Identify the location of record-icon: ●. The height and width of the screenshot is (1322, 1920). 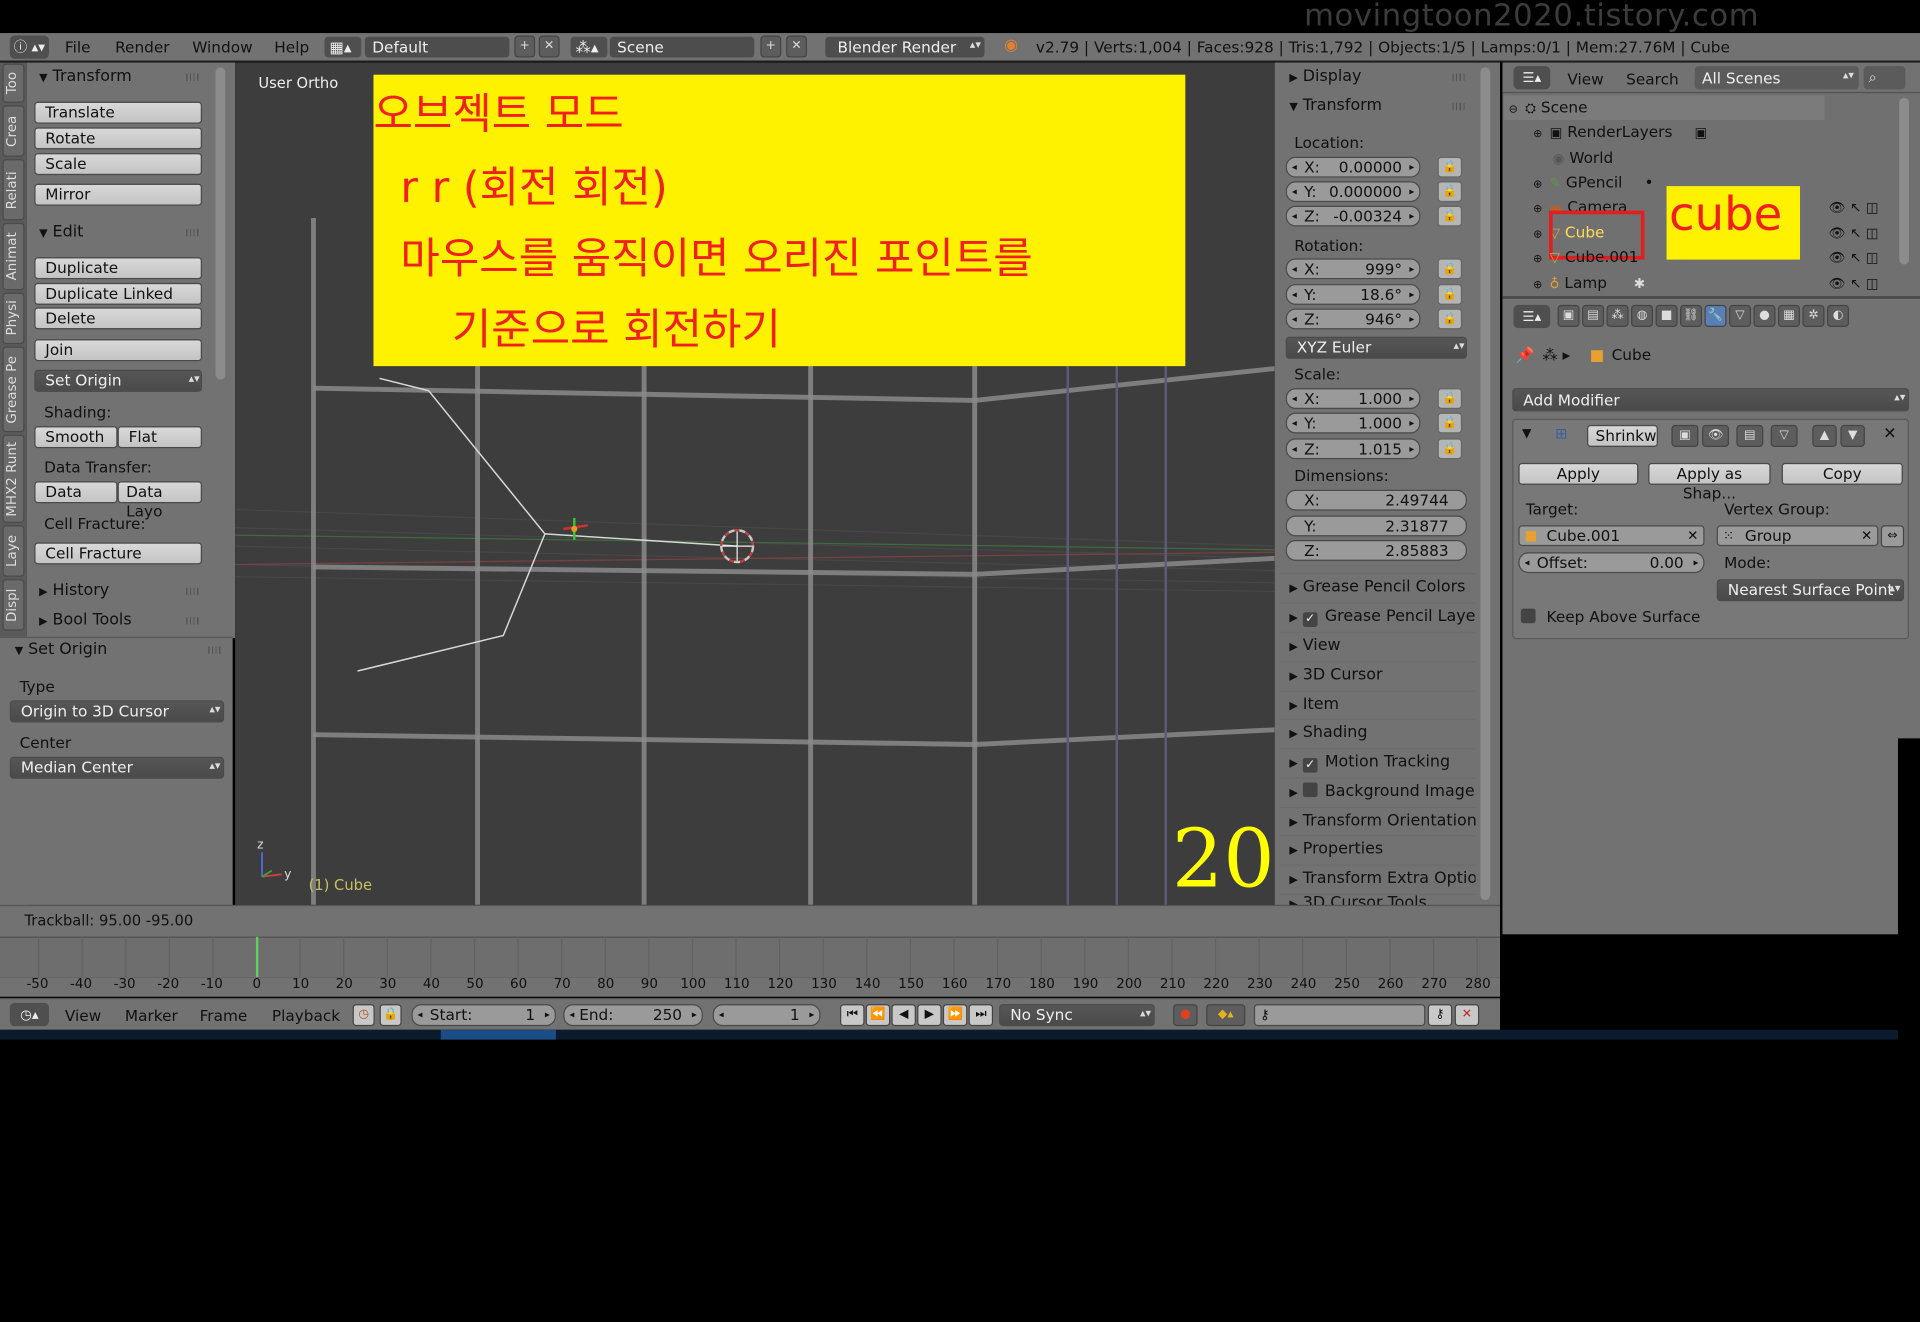
(1185, 1015).